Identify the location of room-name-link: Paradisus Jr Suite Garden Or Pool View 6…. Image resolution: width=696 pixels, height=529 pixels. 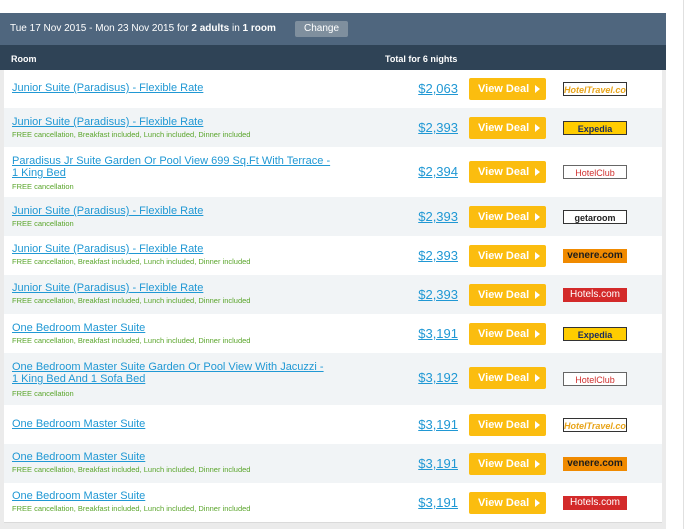
(172, 167).